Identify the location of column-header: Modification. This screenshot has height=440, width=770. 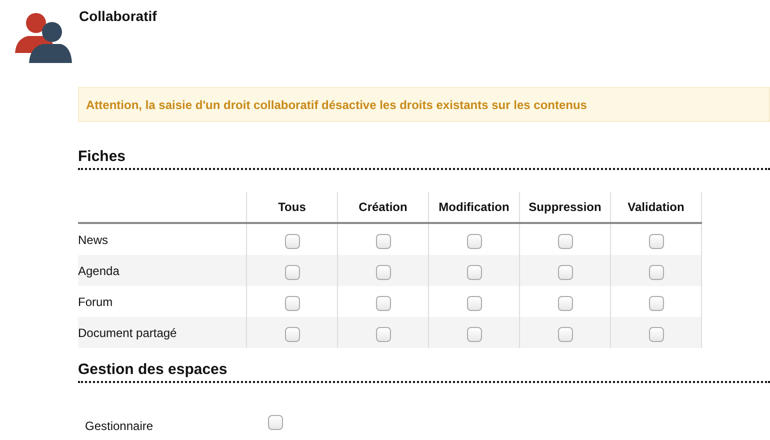
(474, 207).